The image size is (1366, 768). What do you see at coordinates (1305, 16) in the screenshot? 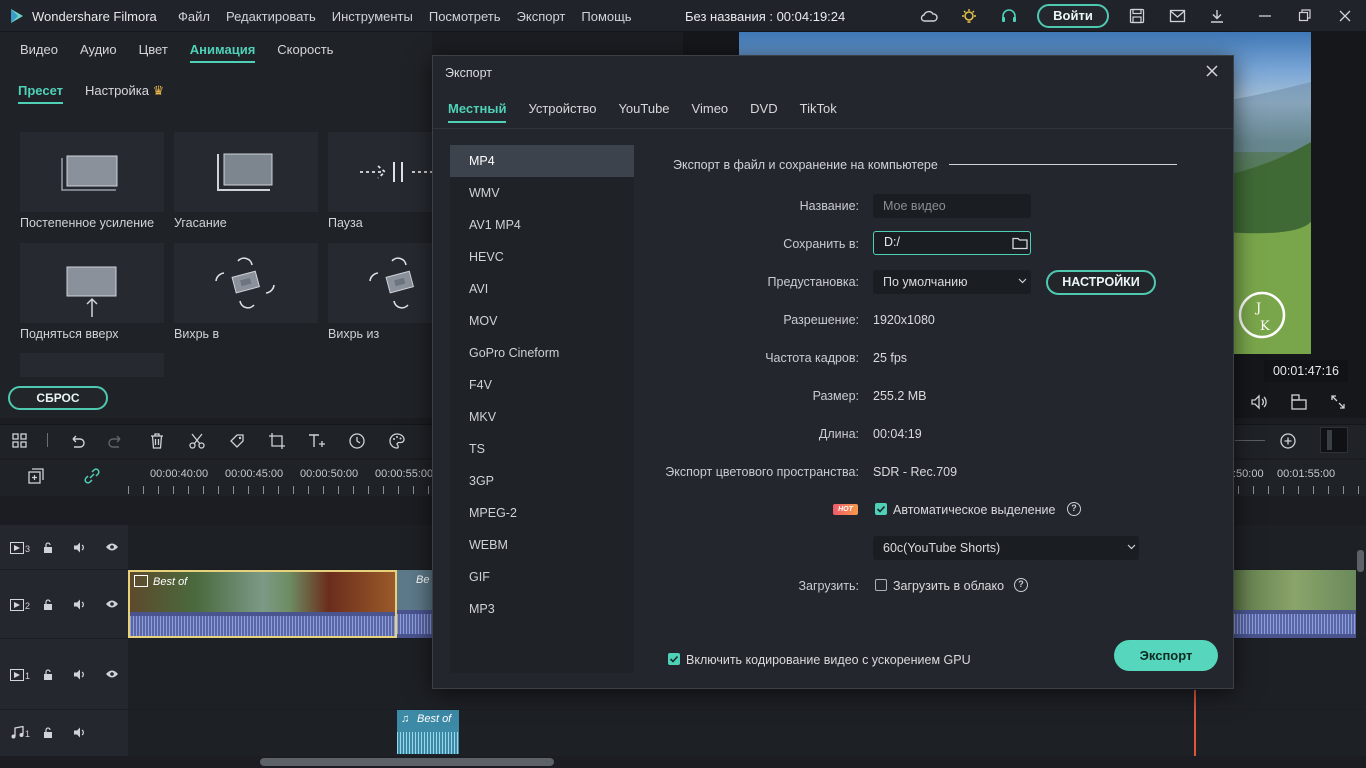
I see `restore-icon` at bounding box center [1305, 16].